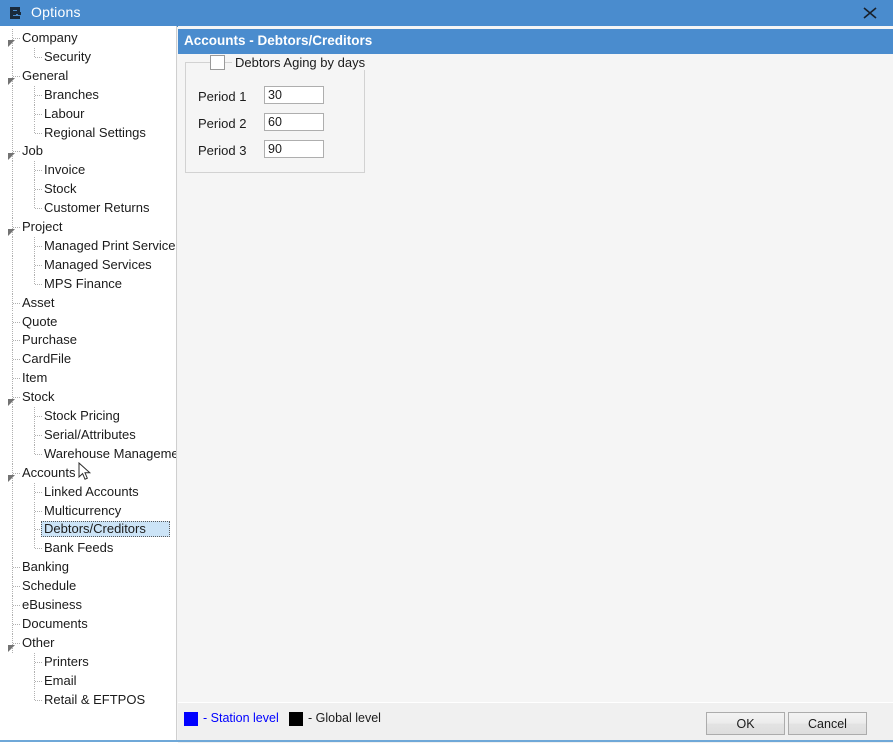  I want to click on sidebar-item-label: General, so click(45, 75).